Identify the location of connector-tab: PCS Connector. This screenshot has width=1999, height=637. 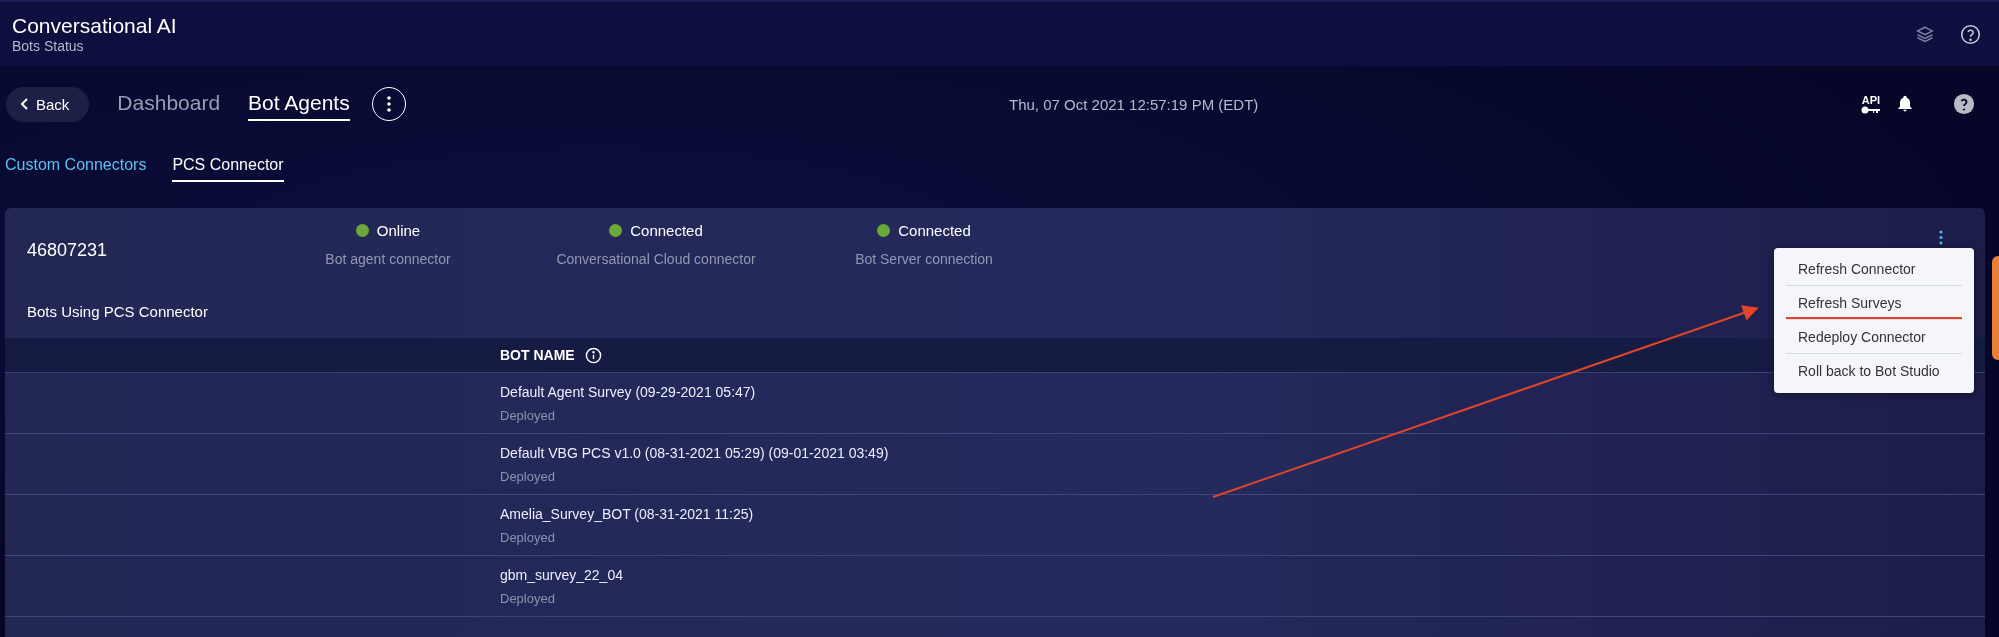
(228, 166).